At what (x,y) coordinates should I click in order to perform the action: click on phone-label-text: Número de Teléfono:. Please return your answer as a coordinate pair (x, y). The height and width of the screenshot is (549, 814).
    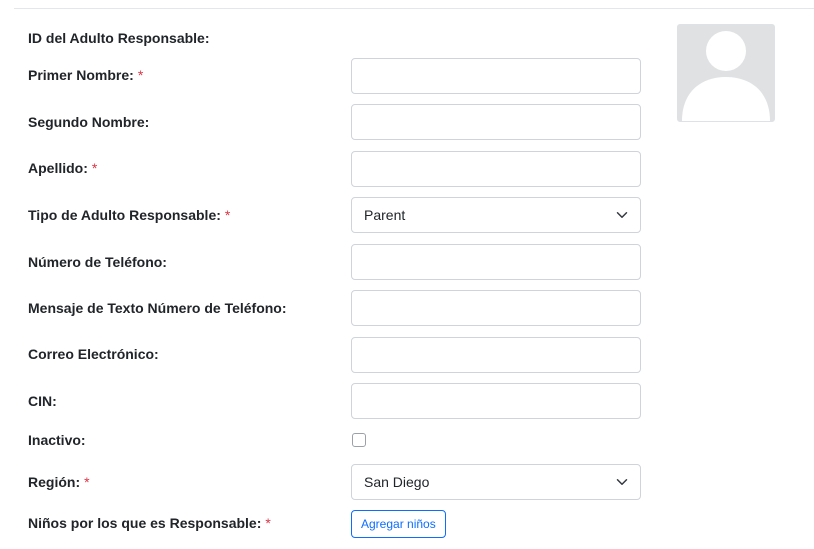
    Looking at the image, I should click on (97, 262).